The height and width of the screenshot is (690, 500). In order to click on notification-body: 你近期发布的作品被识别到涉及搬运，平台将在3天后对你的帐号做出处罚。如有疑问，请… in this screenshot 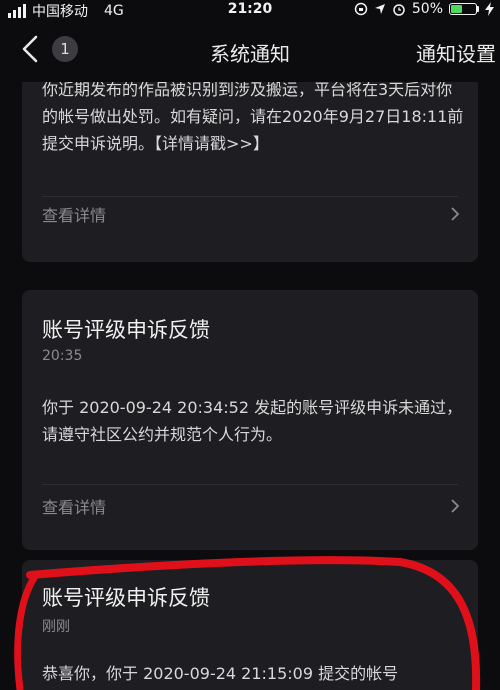, I will do `click(253, 117)`.